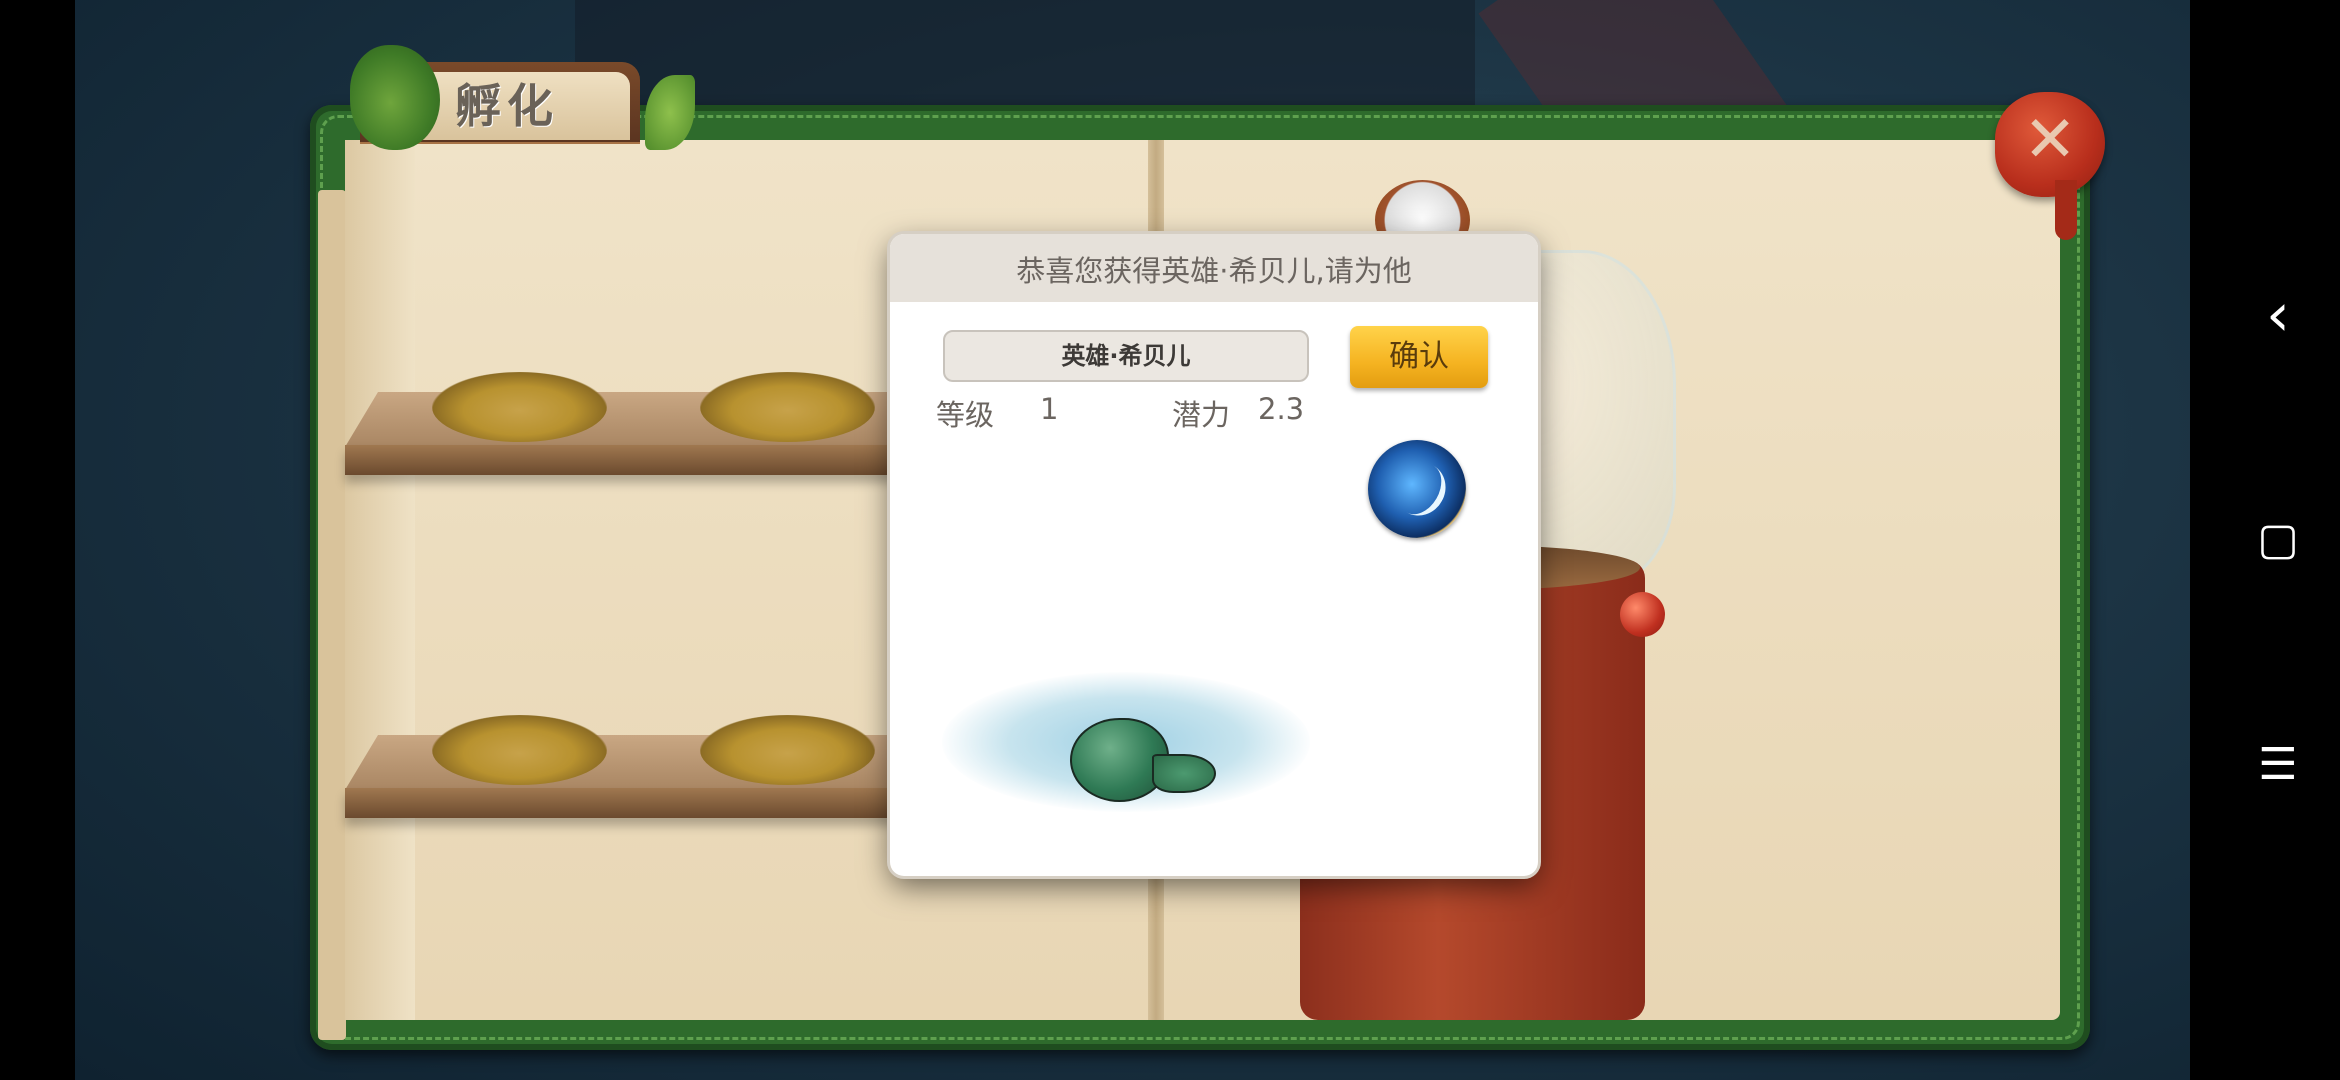  Describe the element at coordinates (1201, 415) in the screenshot. I see `potential-label: 潜力` at that location.